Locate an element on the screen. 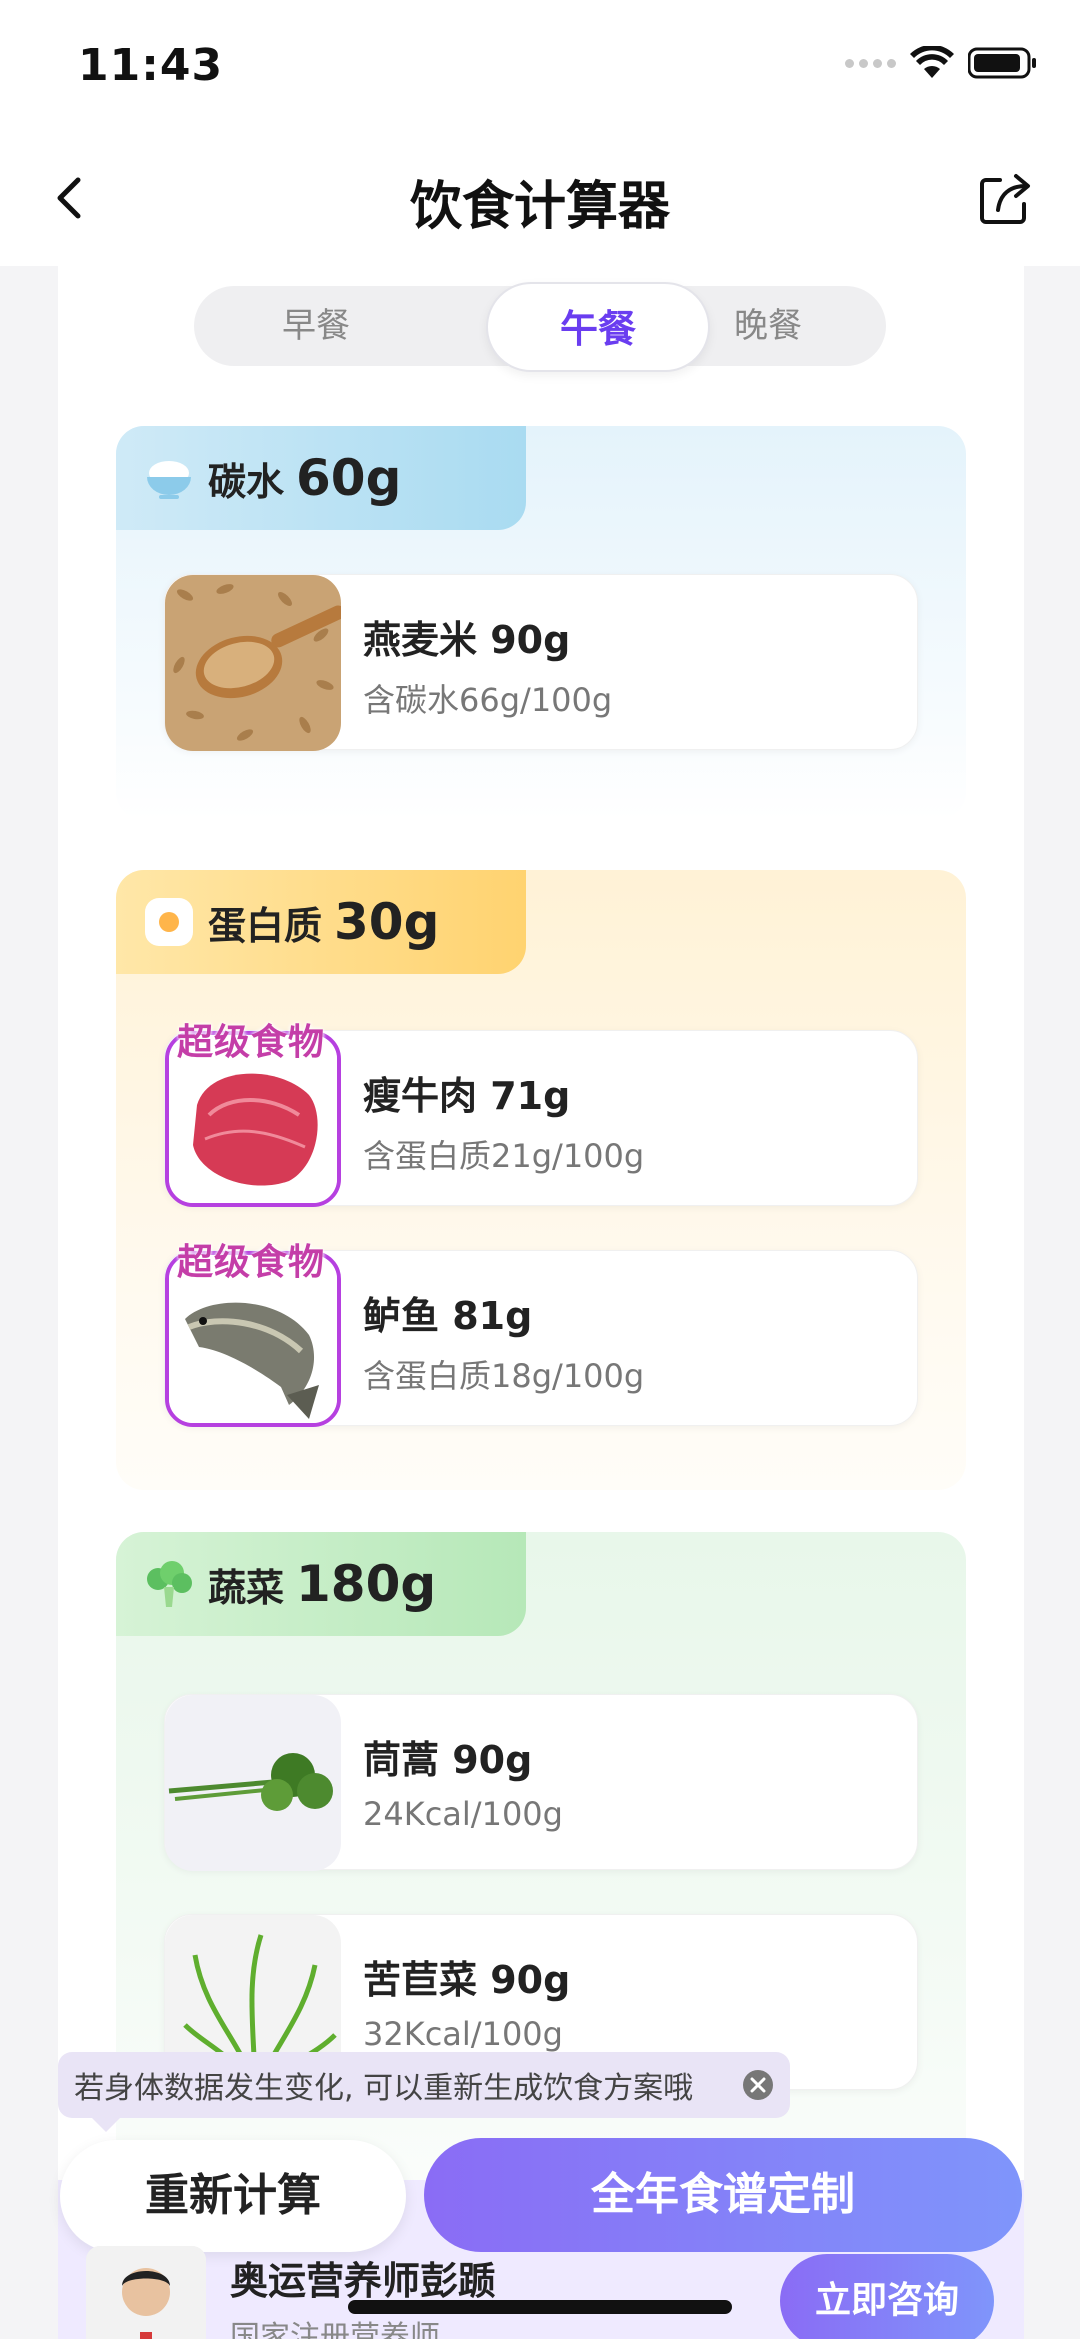 This screenshot has width=1080, height=2339. oat-rice-image is located at coordinates (253, 663).